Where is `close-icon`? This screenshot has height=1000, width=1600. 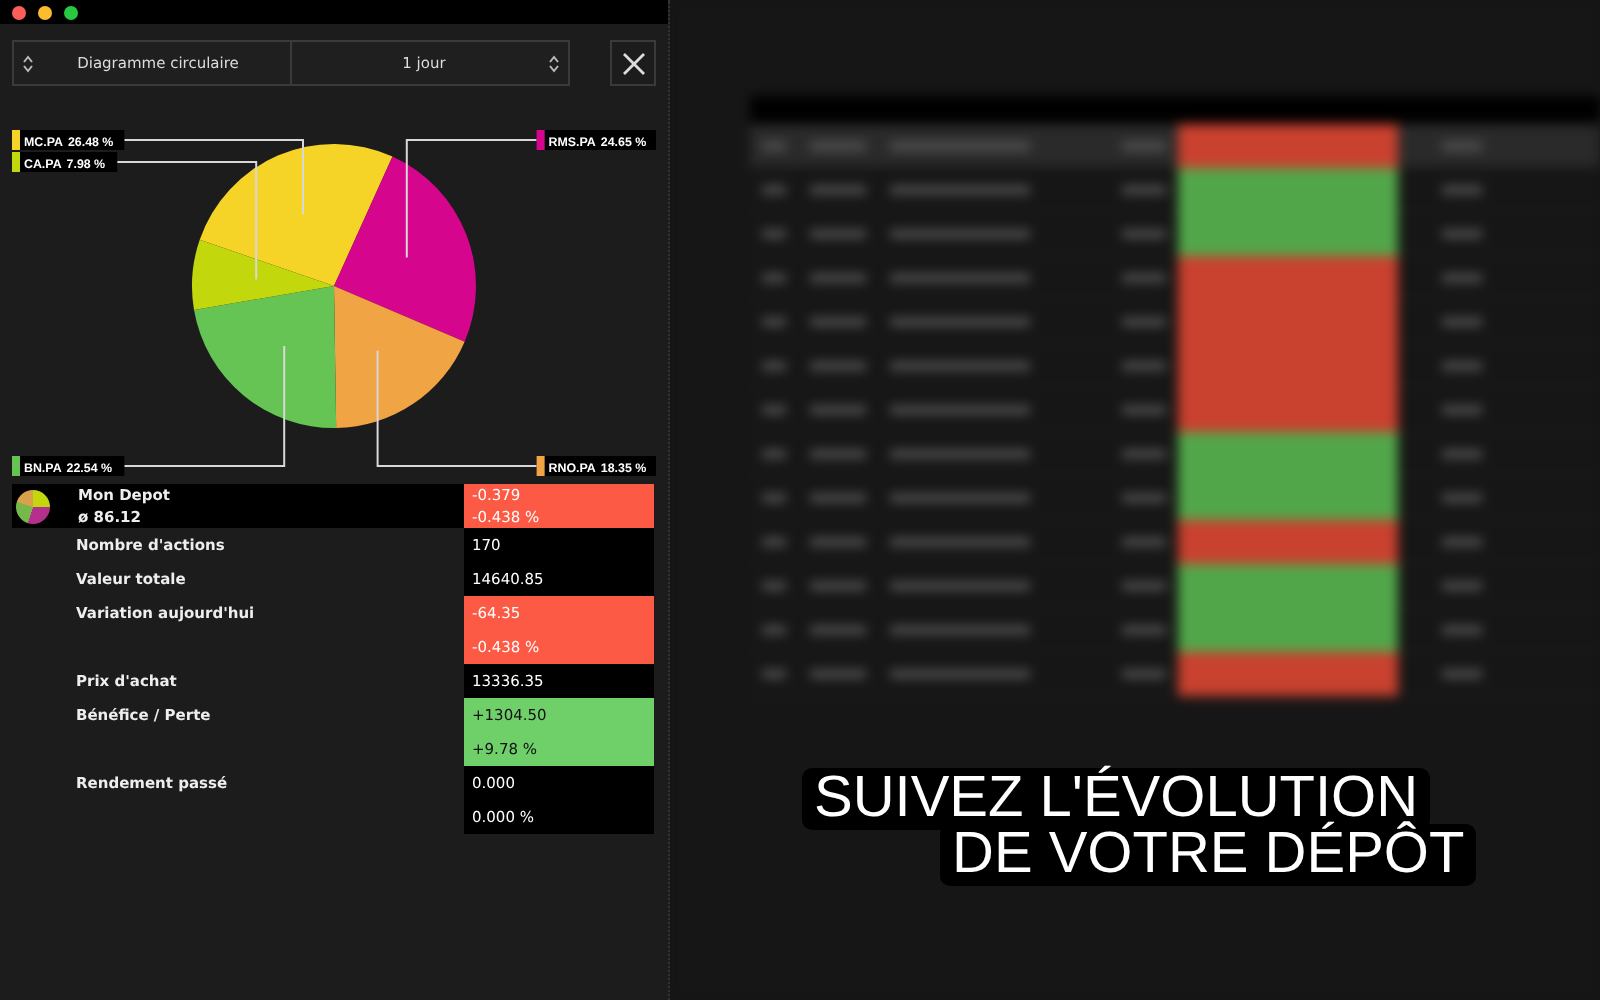
close-icon is located at coordinates (633, 63).